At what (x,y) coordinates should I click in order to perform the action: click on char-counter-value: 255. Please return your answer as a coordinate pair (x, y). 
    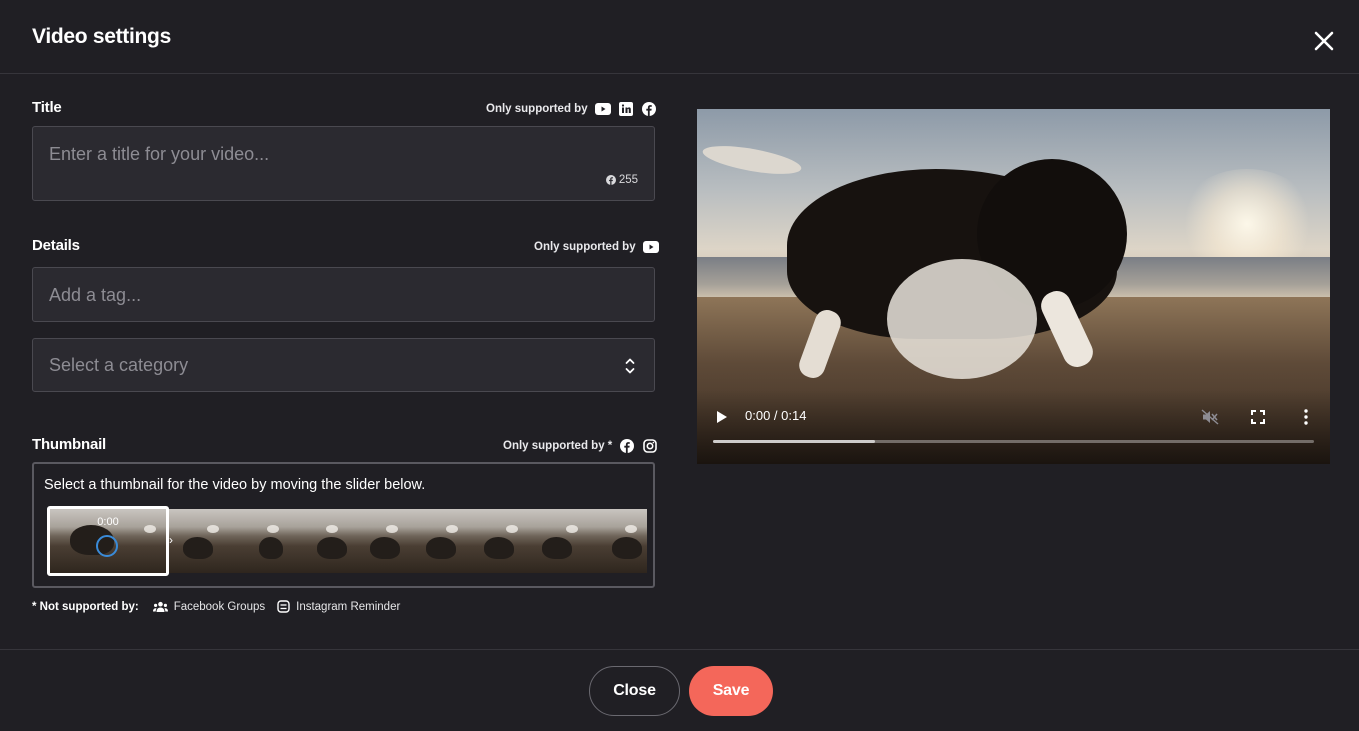
    Looking at the image, I should click on (628, 180).